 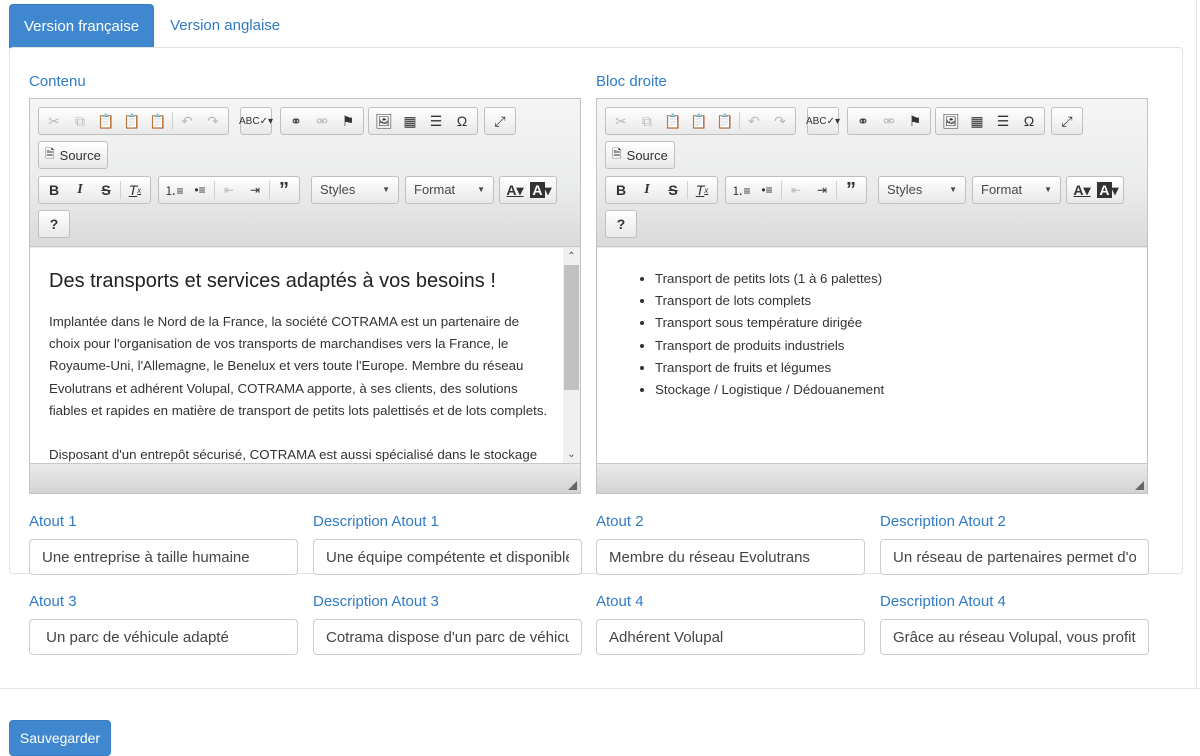 I want to click on save-button: Sauvegarder, so click(x=60, y=738).